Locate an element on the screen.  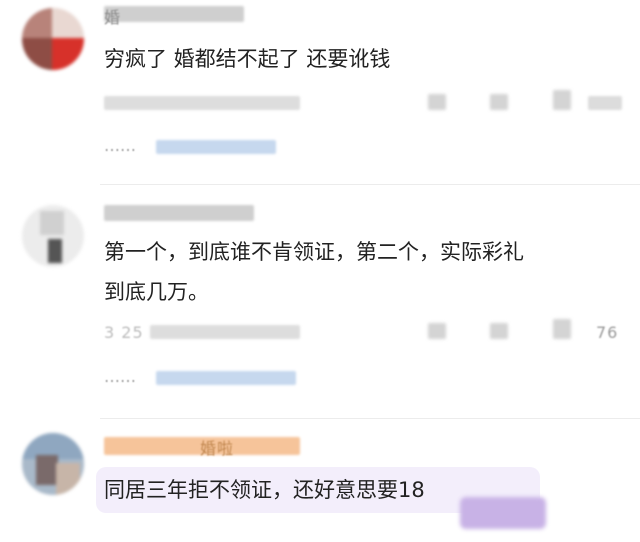
comment-text: 同居三年拒不领证，还好意思要18 is located at coordinates (264, 490).